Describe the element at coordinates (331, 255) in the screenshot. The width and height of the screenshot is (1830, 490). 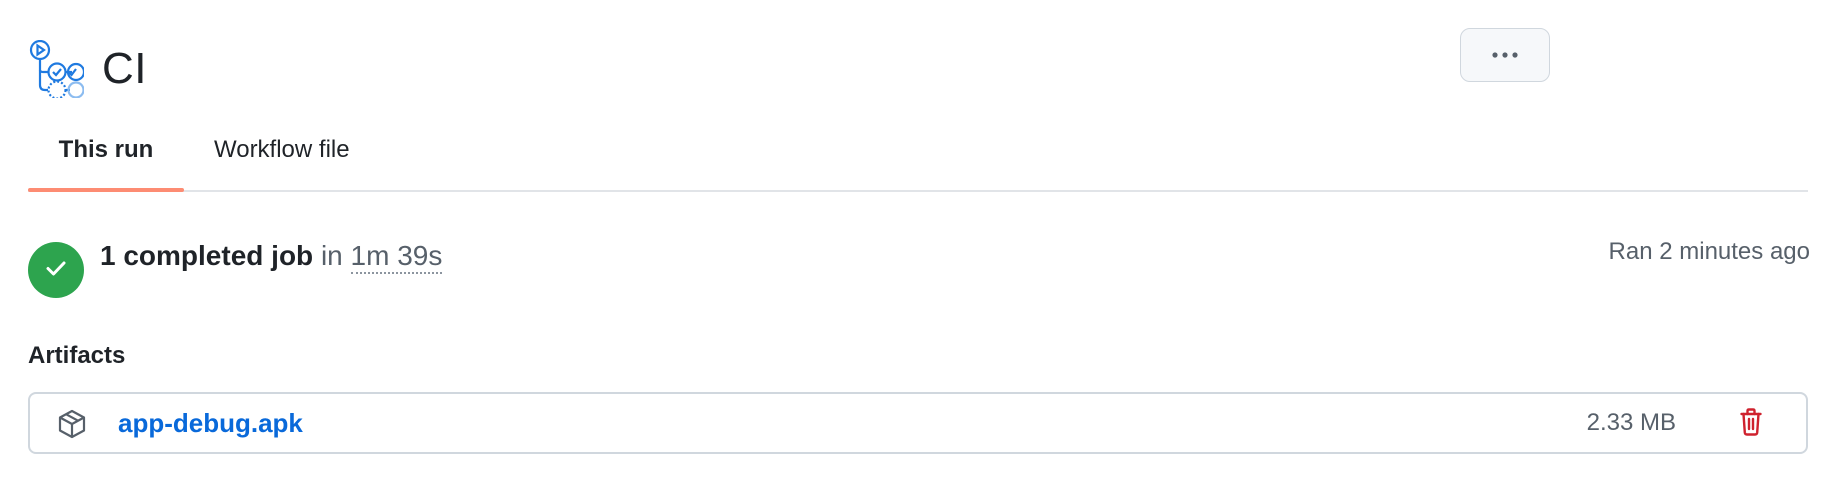
I see `in-text: in` at that location.